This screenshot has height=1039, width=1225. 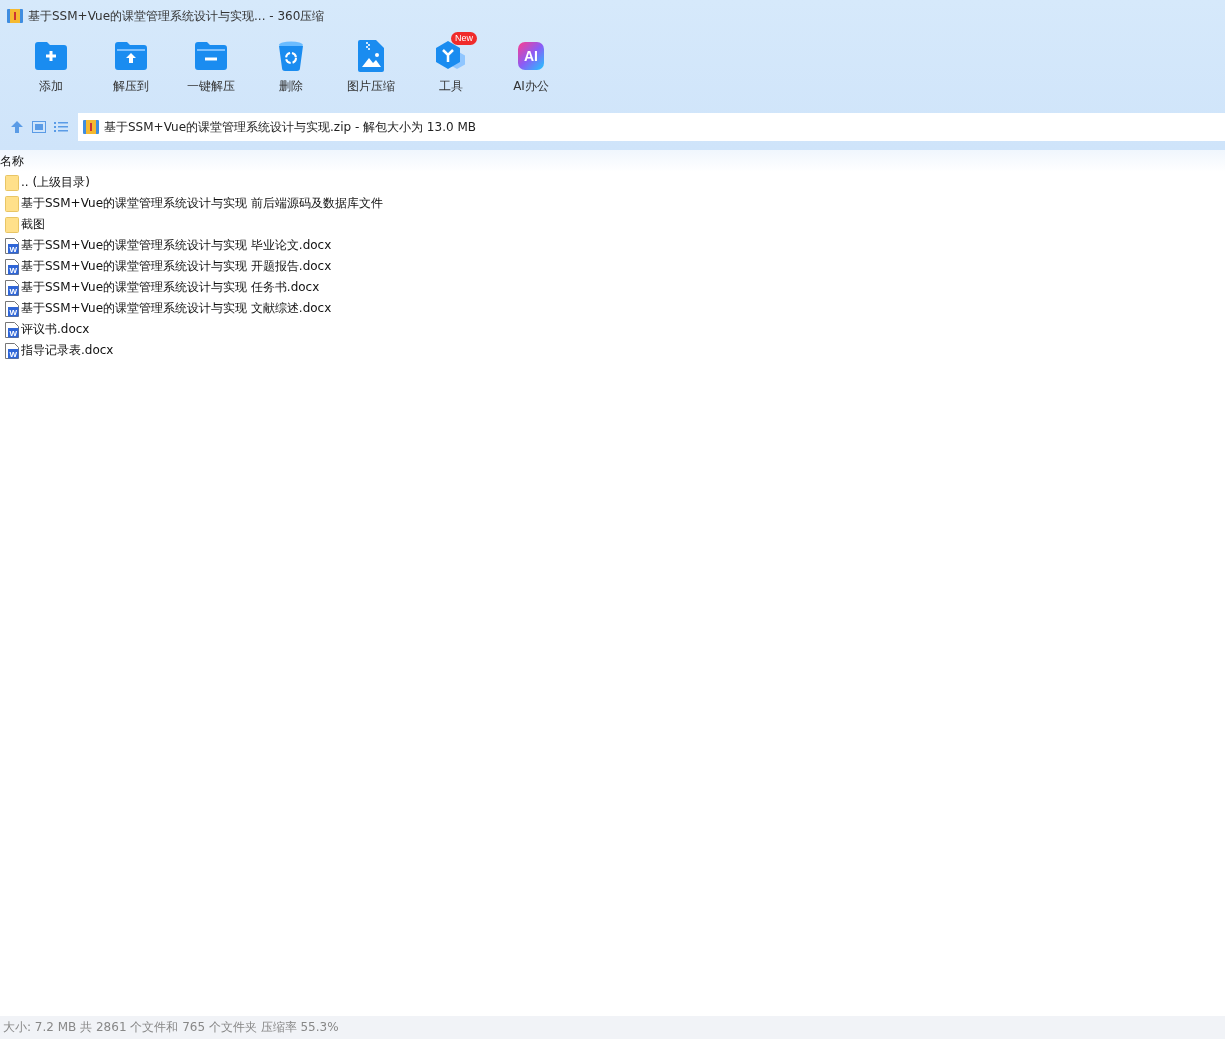 I want to click on toolbar-button: 添加, so click(x=51, y=69).